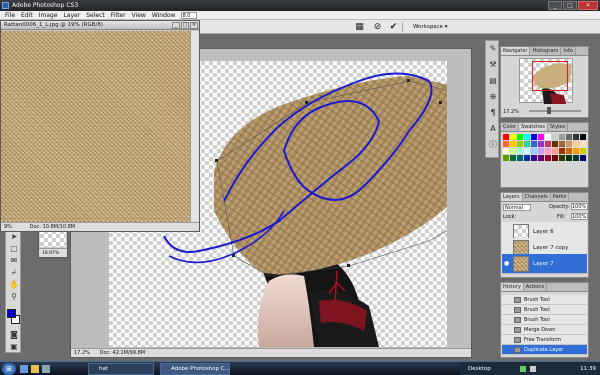  What do you see at coordinates (533, 127) in the screenshot?
I see `tab-swatches: Swatches` at bounding box center [533, 127].